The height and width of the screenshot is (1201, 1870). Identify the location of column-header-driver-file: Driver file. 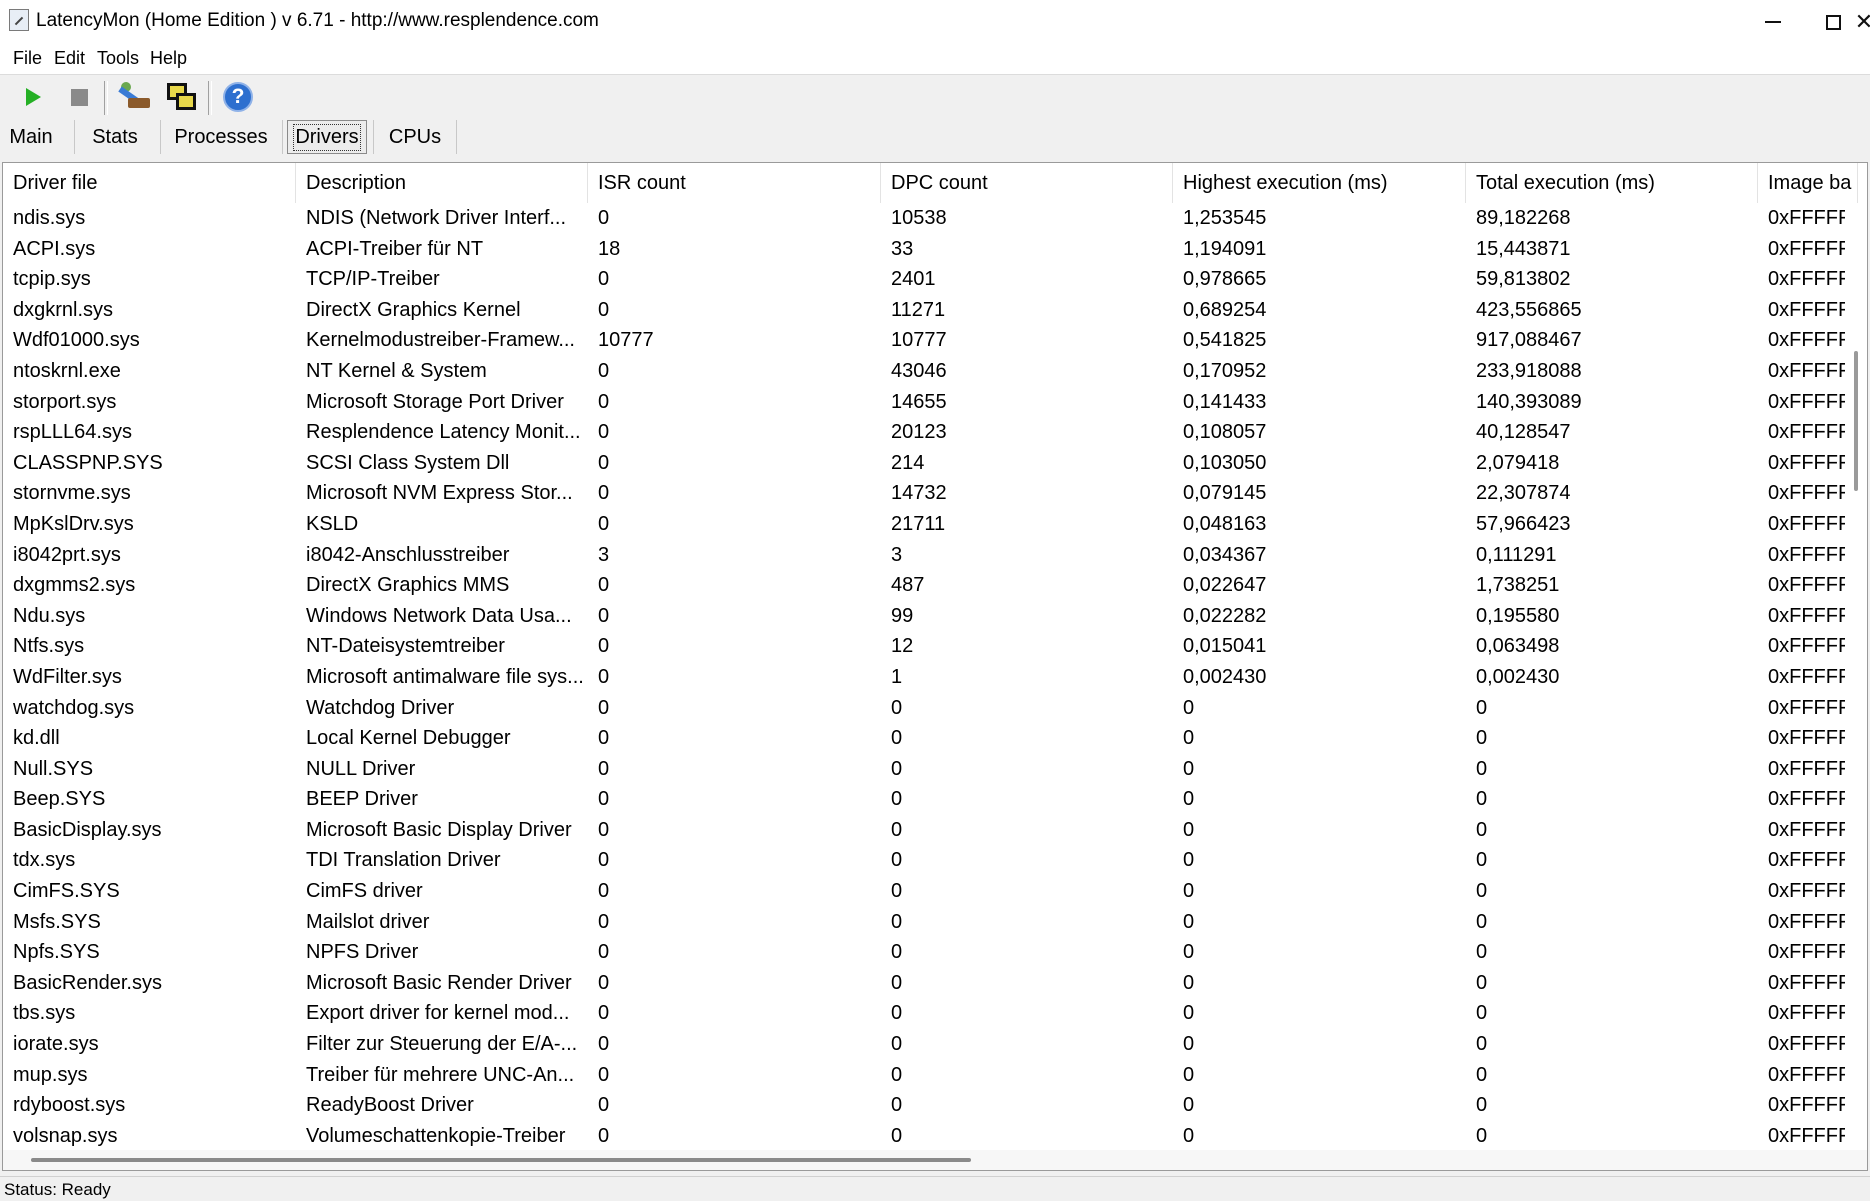
(149, 183).